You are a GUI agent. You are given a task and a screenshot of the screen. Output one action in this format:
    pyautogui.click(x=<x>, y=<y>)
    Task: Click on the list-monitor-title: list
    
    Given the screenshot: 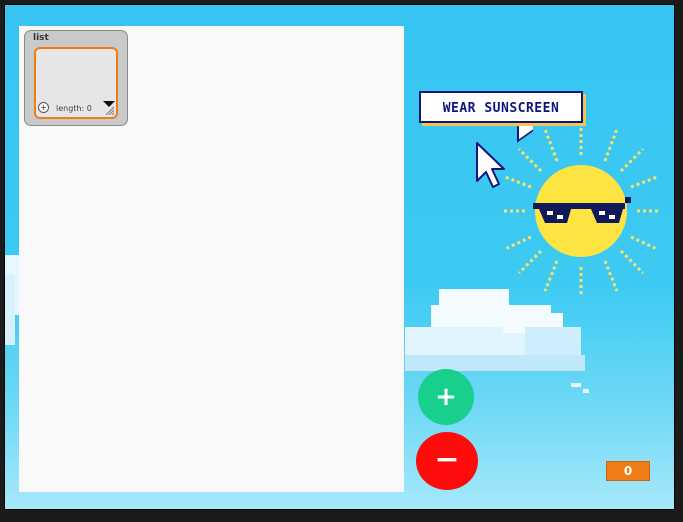 What is the action you would take?
    pyautogui.click(x=41, y=38)
    